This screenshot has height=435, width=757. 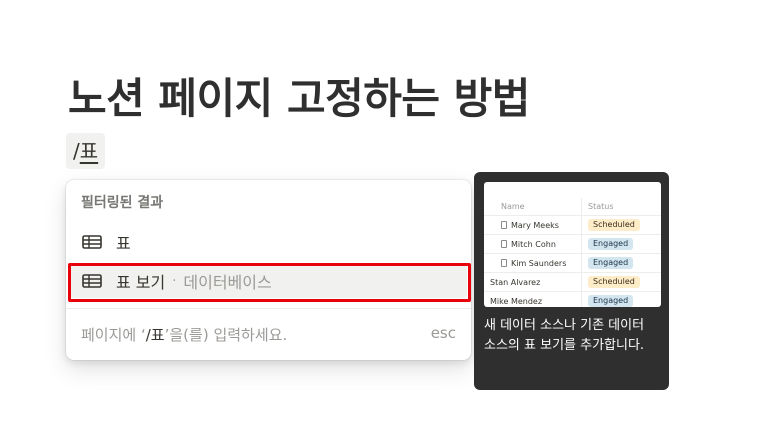 What do you see at coordinates (268, 308) in the screenshot?
I see `menu-divider` at bounding box center [268, 308].